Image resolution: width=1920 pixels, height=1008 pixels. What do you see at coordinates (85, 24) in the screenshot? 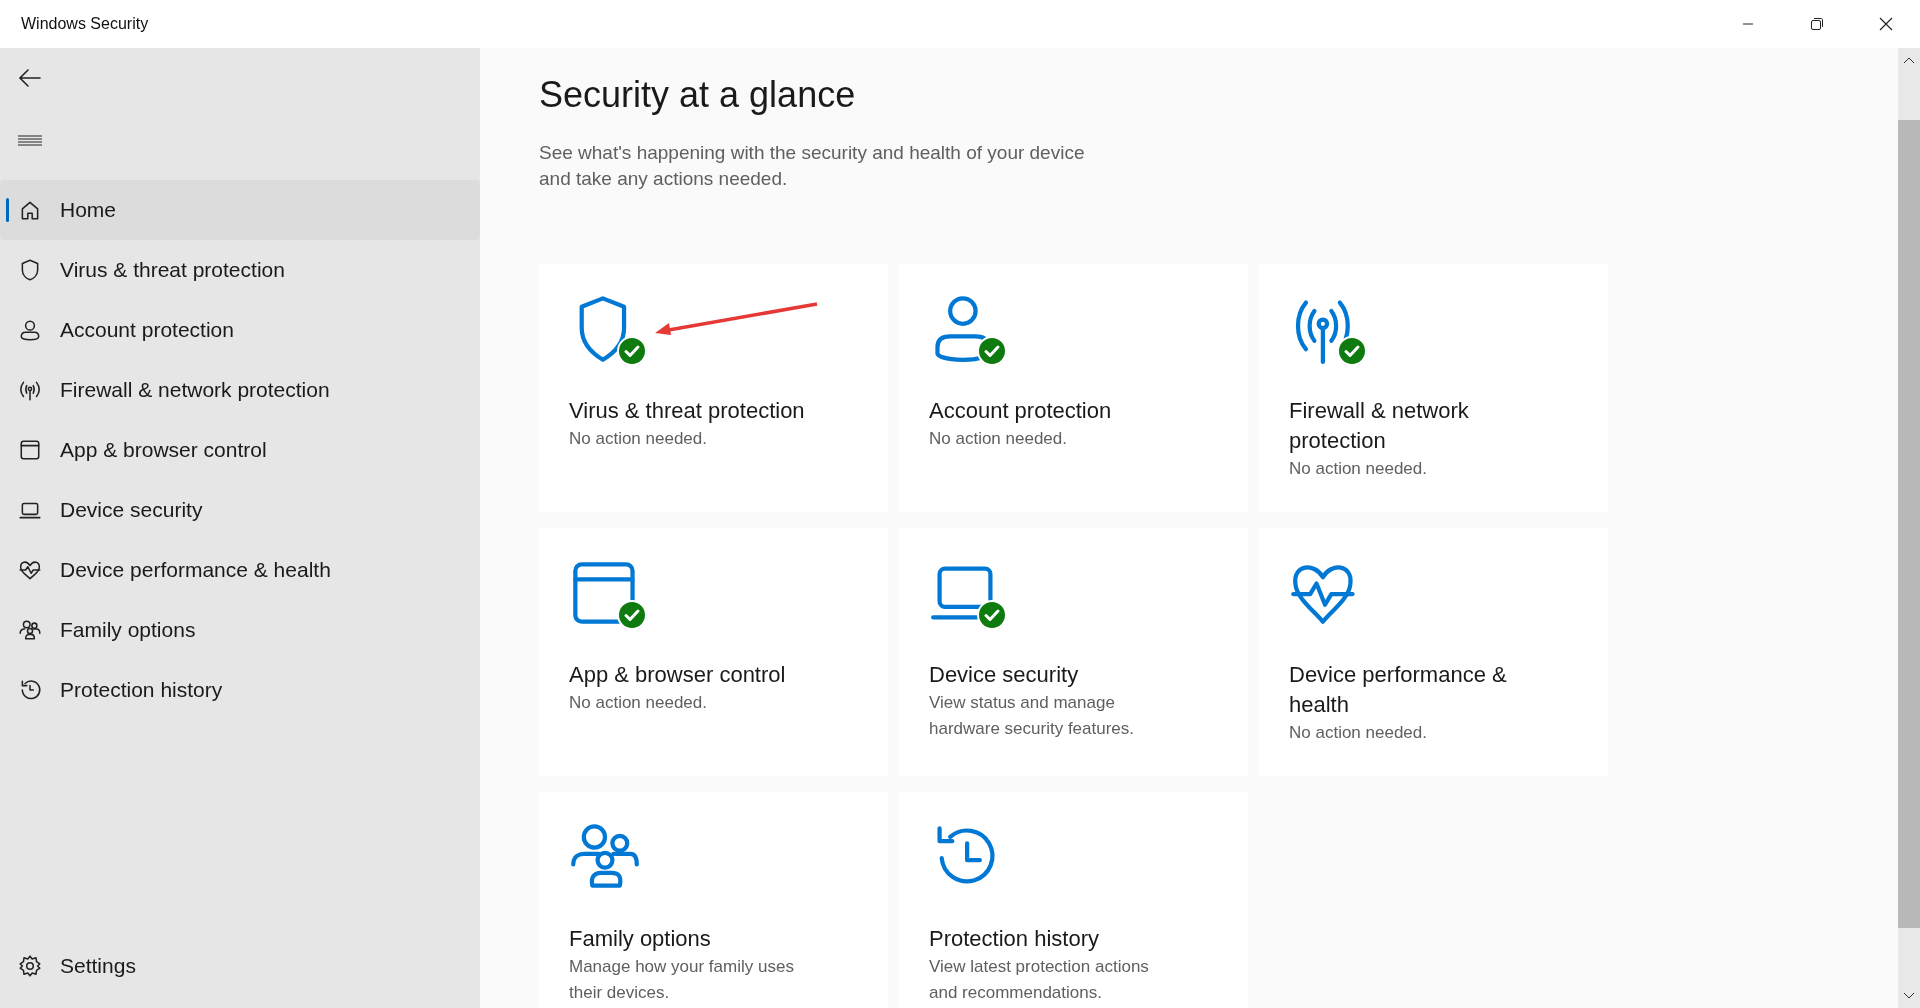
I see `window-title: Windows Security` at bounding box center [85, 24].